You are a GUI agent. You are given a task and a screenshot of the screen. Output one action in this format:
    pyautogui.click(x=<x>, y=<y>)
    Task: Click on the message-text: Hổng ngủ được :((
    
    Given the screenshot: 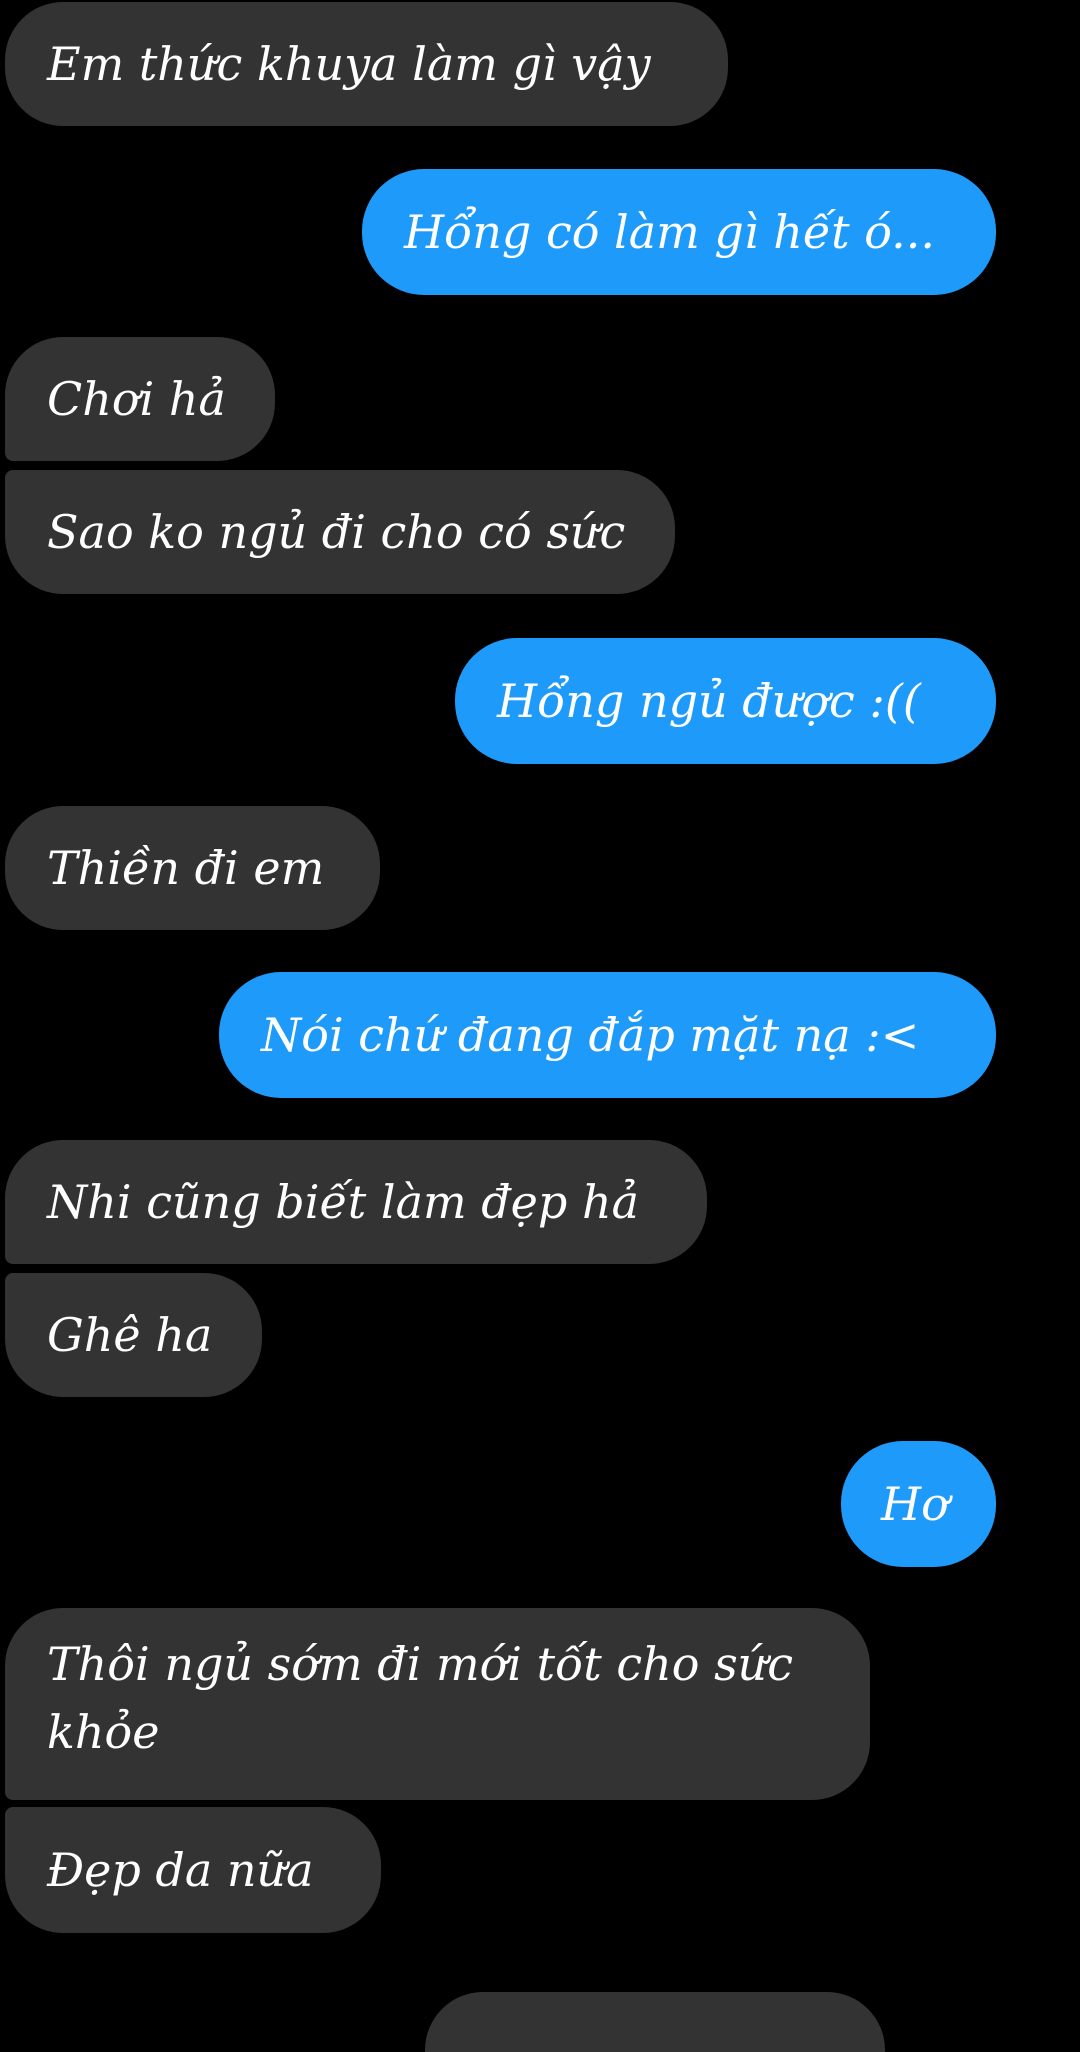 What is the action you would take?
    pyautogui.click(x=709, y=701)
    